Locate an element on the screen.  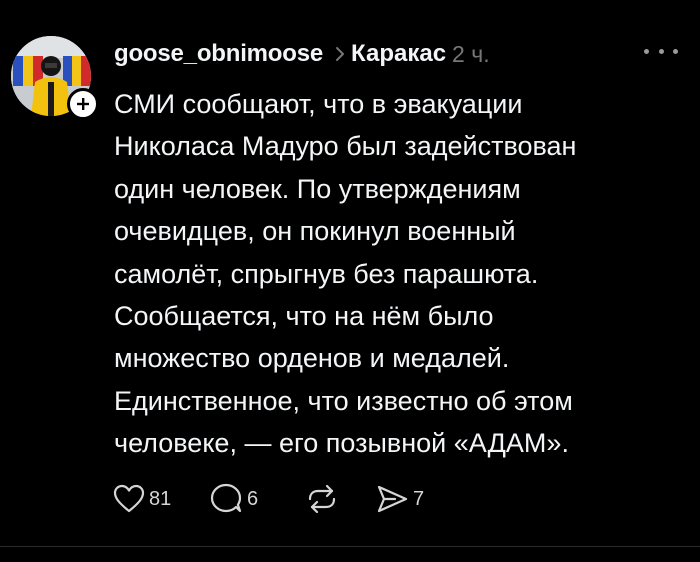
action-bar: 81 6 7 is located at coordinates (268, 499).